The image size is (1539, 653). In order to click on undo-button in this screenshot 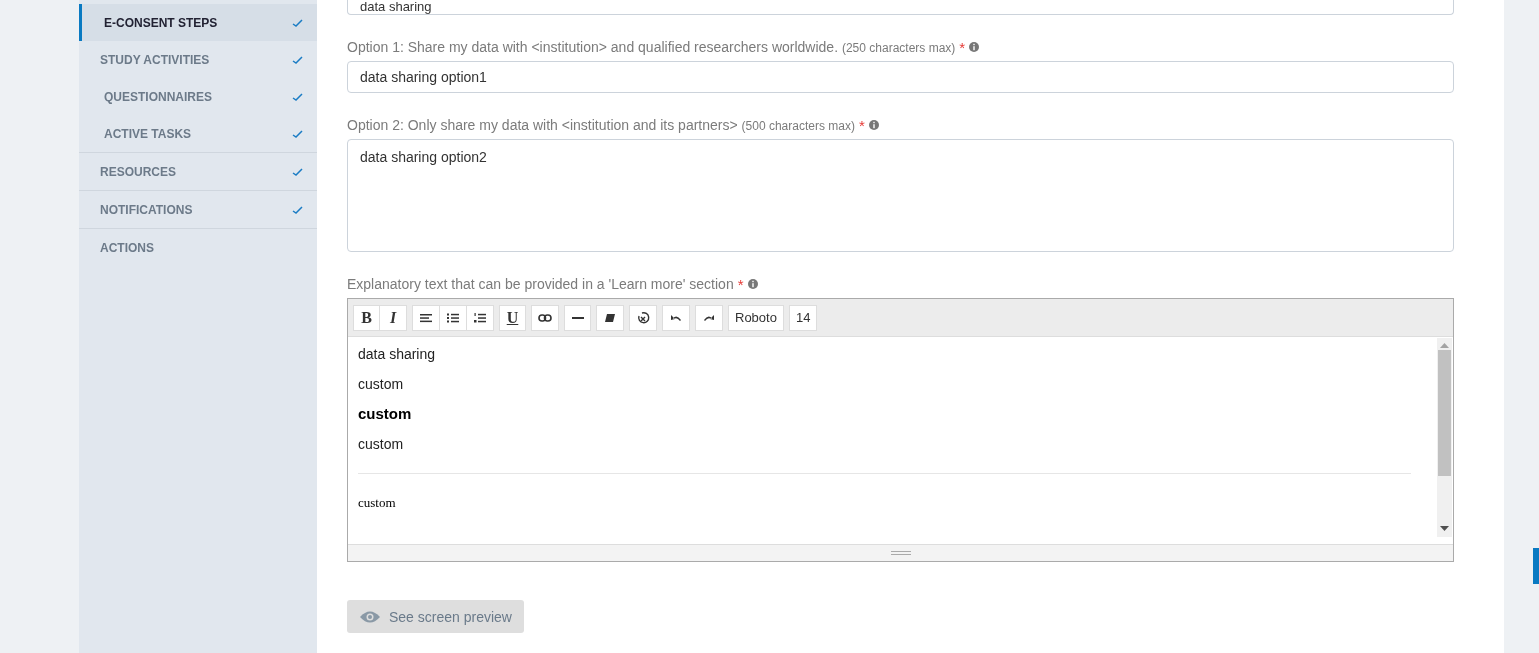, I will do `click(676, 317)`.